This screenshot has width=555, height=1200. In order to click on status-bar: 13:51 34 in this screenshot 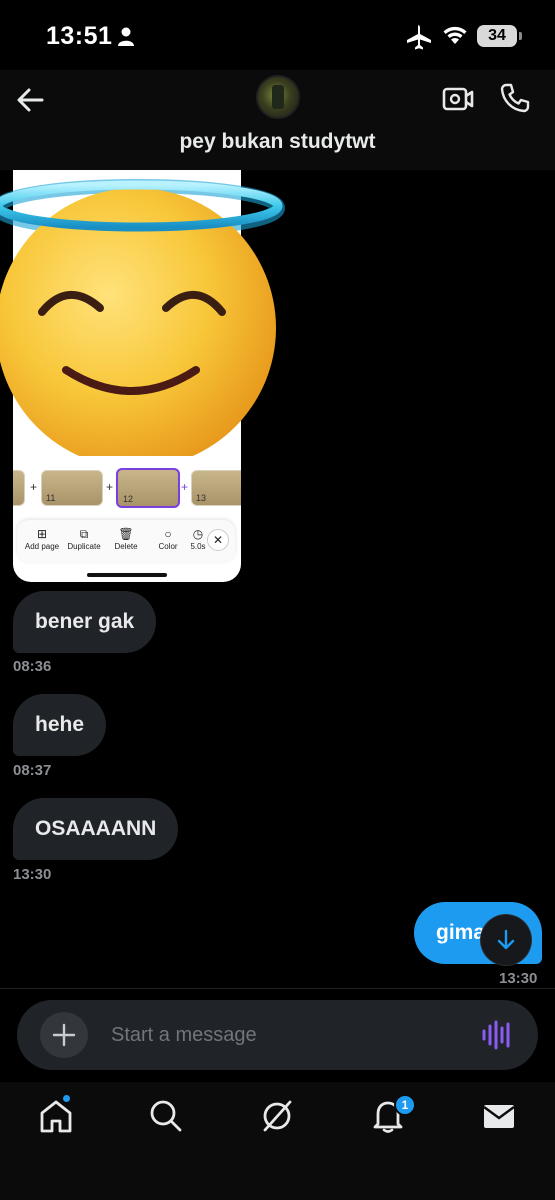, I will do `click(277, 35)`.